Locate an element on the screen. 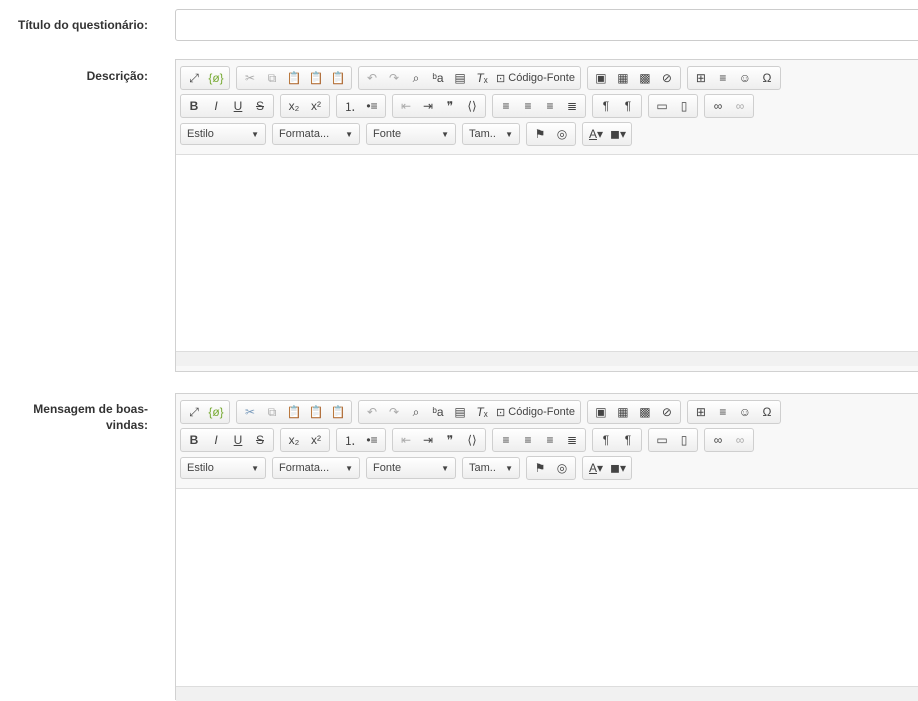 This screenshot has width=918, height=701. replace-icon: ᵇa is located at coordinates (438, 78).